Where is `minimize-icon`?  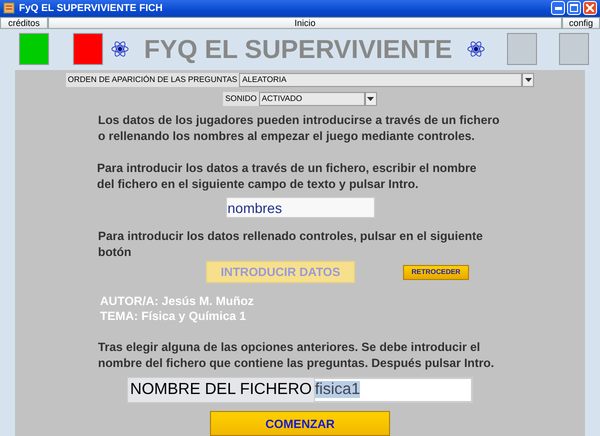 minimize-icon is located at coordinates (558, 8).